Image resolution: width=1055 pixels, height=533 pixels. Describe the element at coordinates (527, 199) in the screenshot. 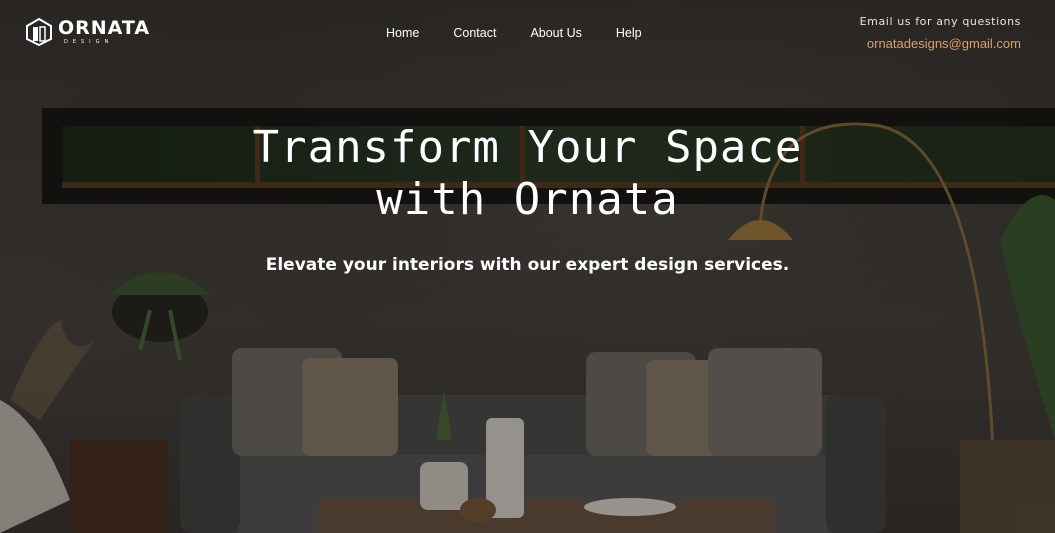

I see `hero-headline-line-2: with Ornata` at that location.